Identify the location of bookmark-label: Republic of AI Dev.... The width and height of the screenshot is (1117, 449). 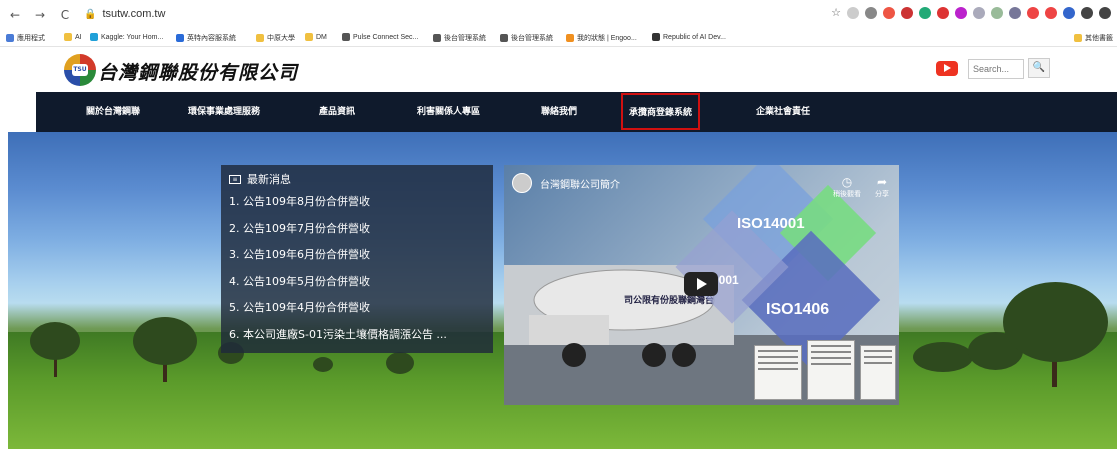
(694, 37).